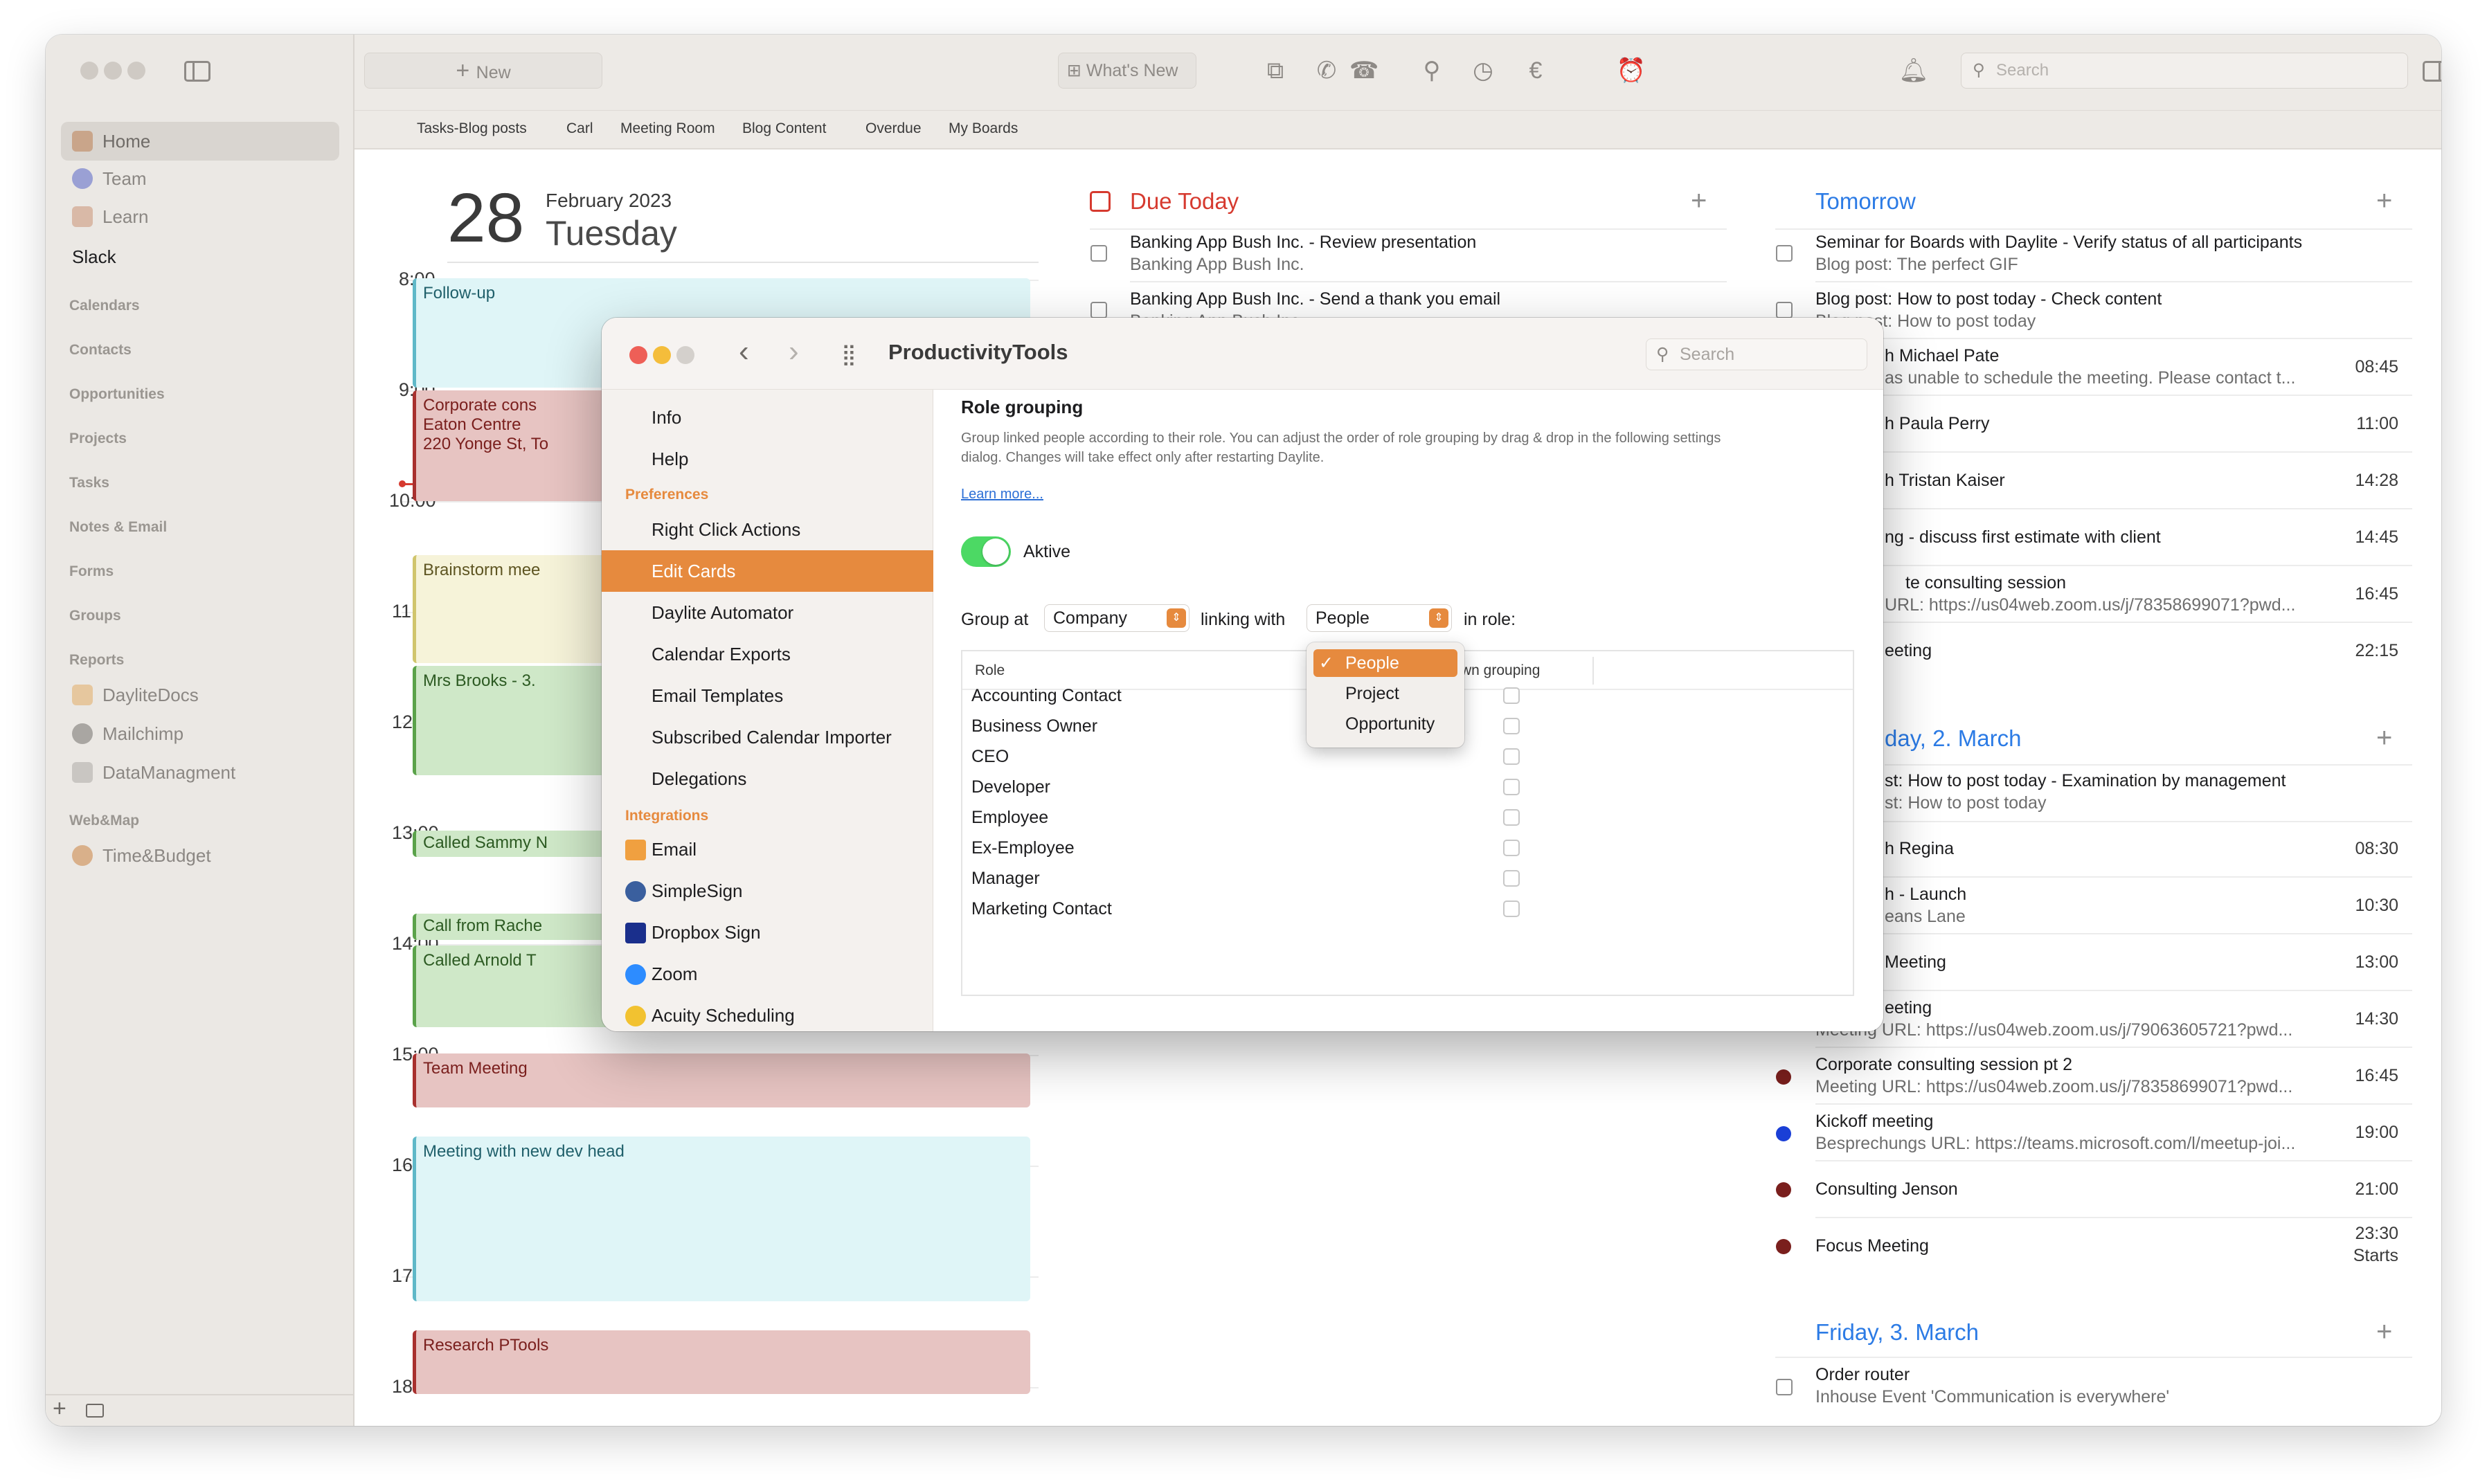 The height and width of the screenshot is (1484, 2487). Describe the element at coordinates (2384, 201) in the screenshot. I see `add-tomorrow-button: +` at that location.